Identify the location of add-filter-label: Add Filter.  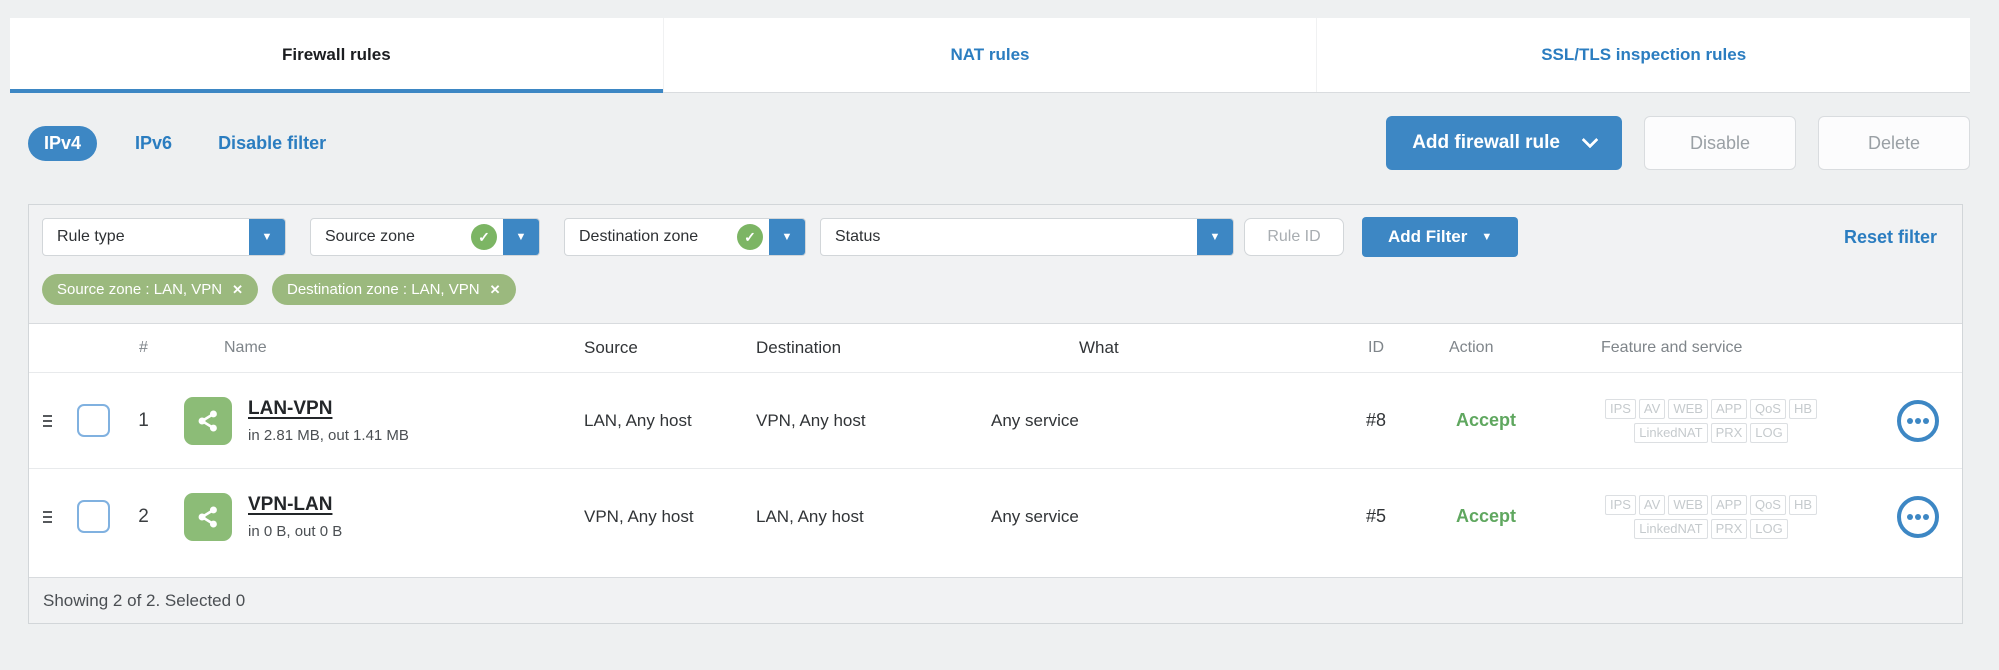
(1428, 236).